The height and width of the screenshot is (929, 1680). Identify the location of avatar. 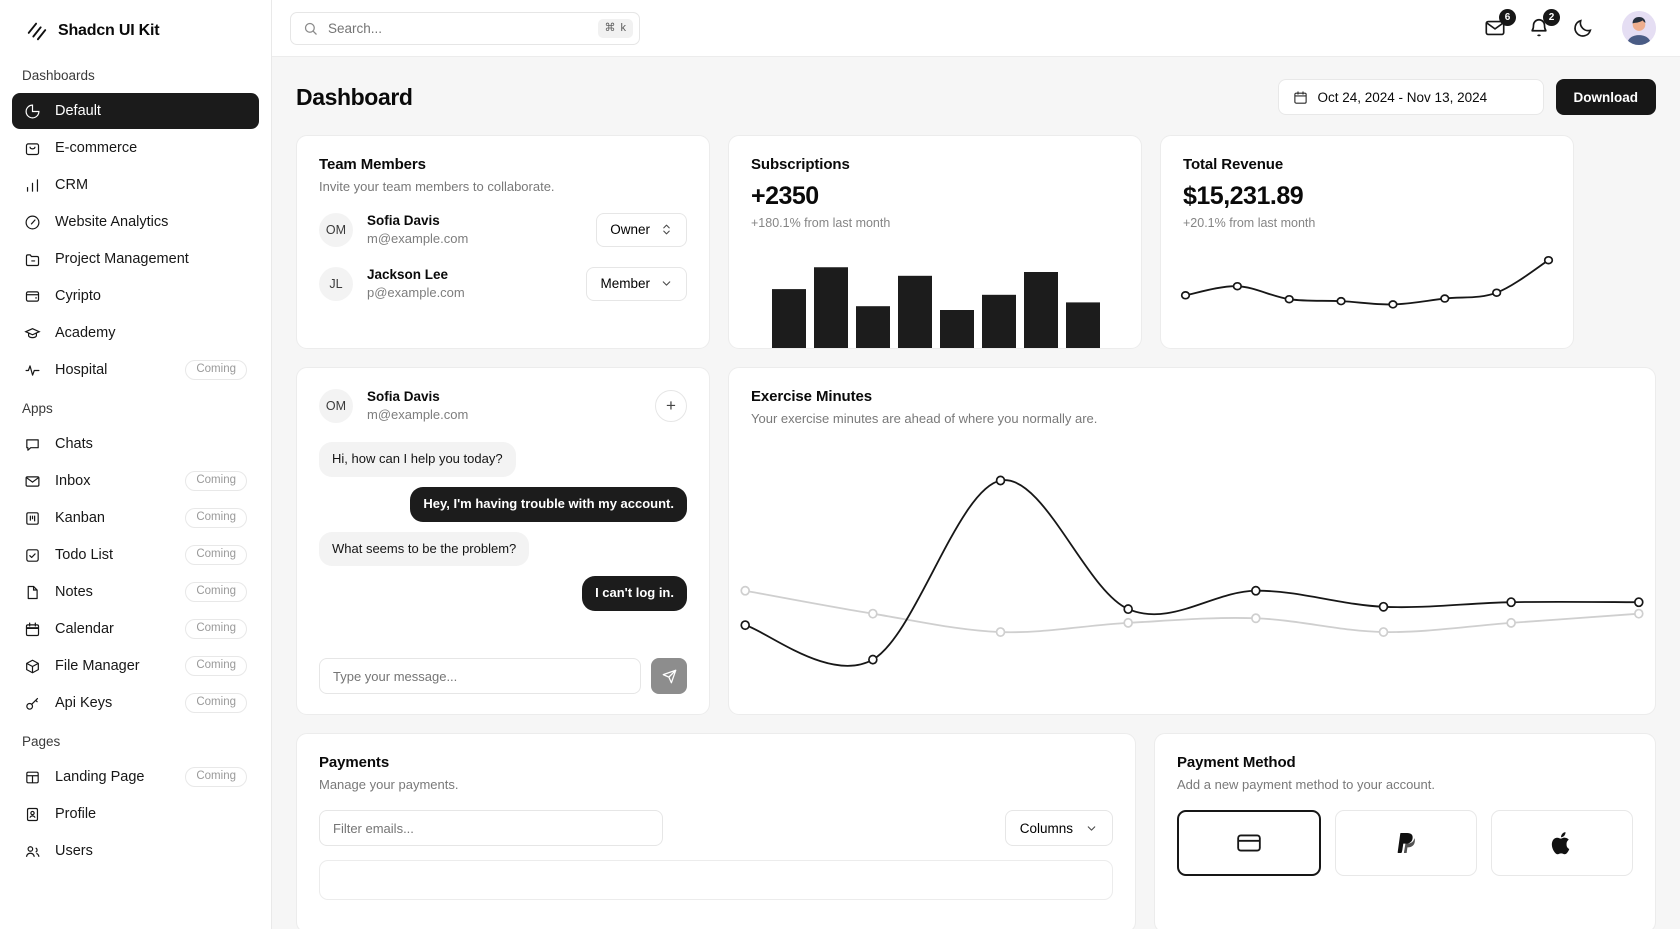
(1639, 28).